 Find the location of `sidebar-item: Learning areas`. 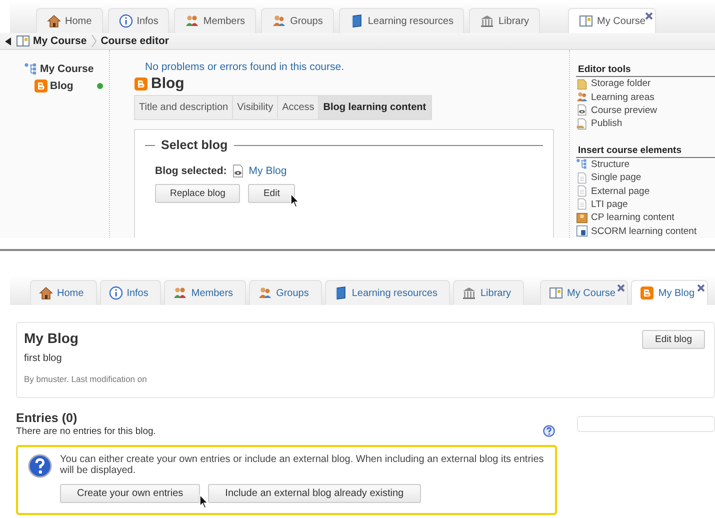

sidebar-item: Learning areas is located at coordinates (645, 97).